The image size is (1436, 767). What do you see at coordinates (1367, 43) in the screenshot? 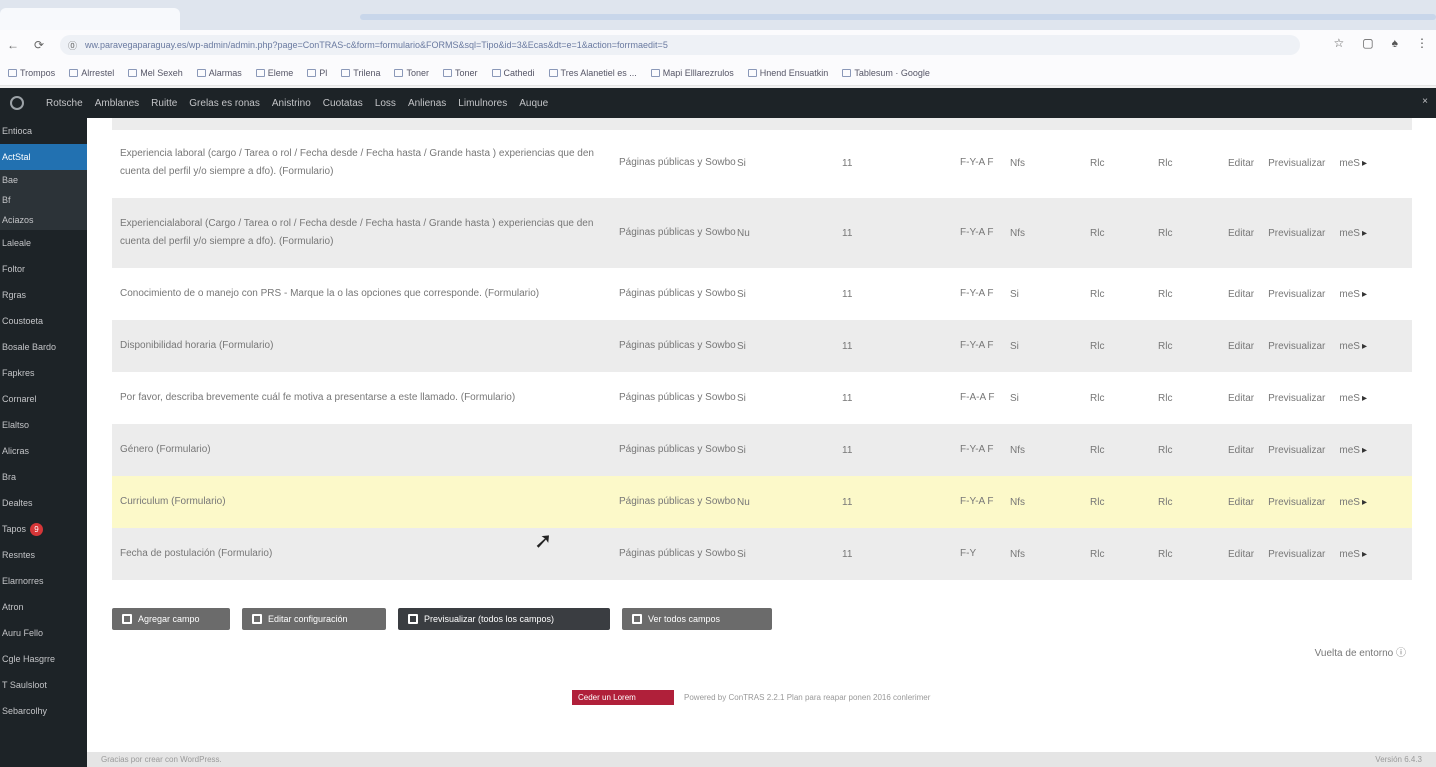
I see `extensions-icon: ▢` at bounding box center [1367, 43].